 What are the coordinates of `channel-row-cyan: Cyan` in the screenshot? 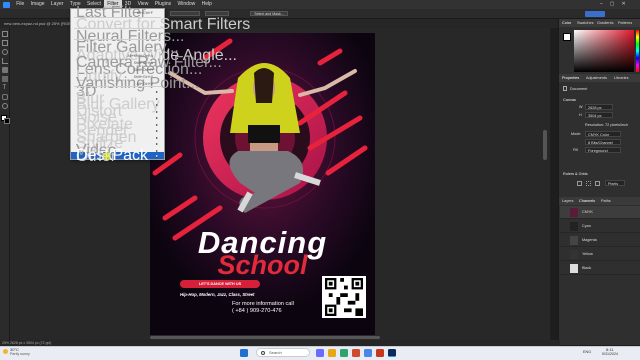 It's located at (600, 226).